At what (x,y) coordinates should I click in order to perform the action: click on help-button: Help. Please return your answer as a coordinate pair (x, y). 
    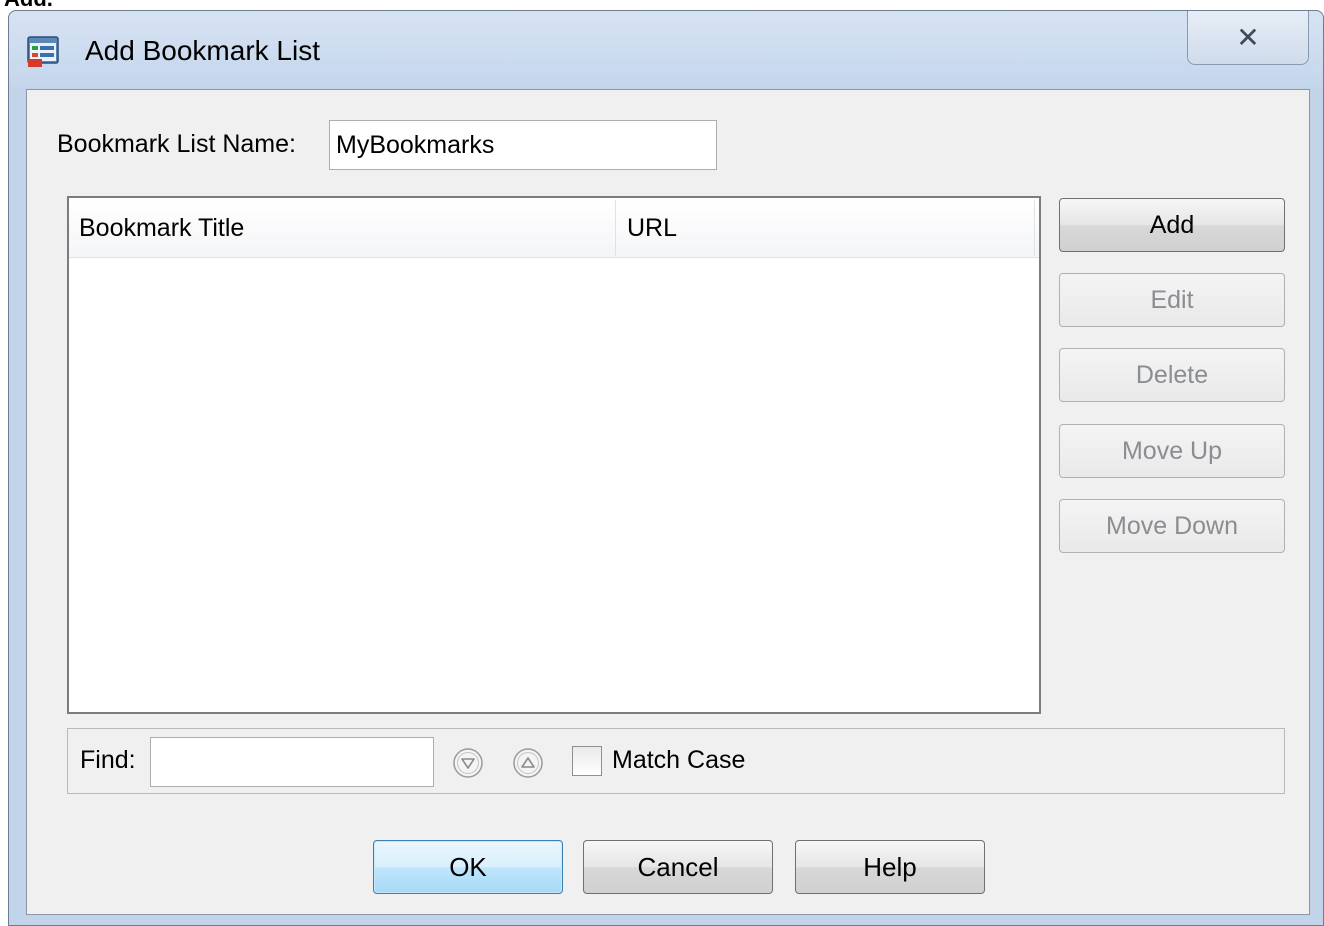
    Looking at the image, I should click on (890, 867).